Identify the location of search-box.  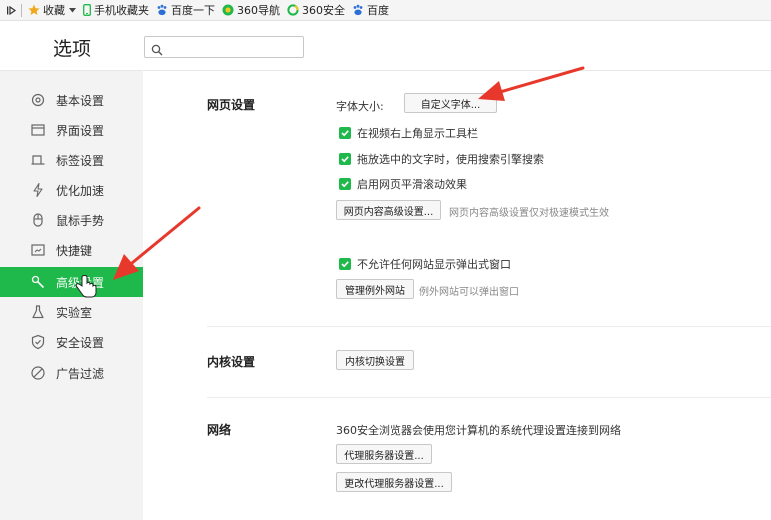
(224, 47).